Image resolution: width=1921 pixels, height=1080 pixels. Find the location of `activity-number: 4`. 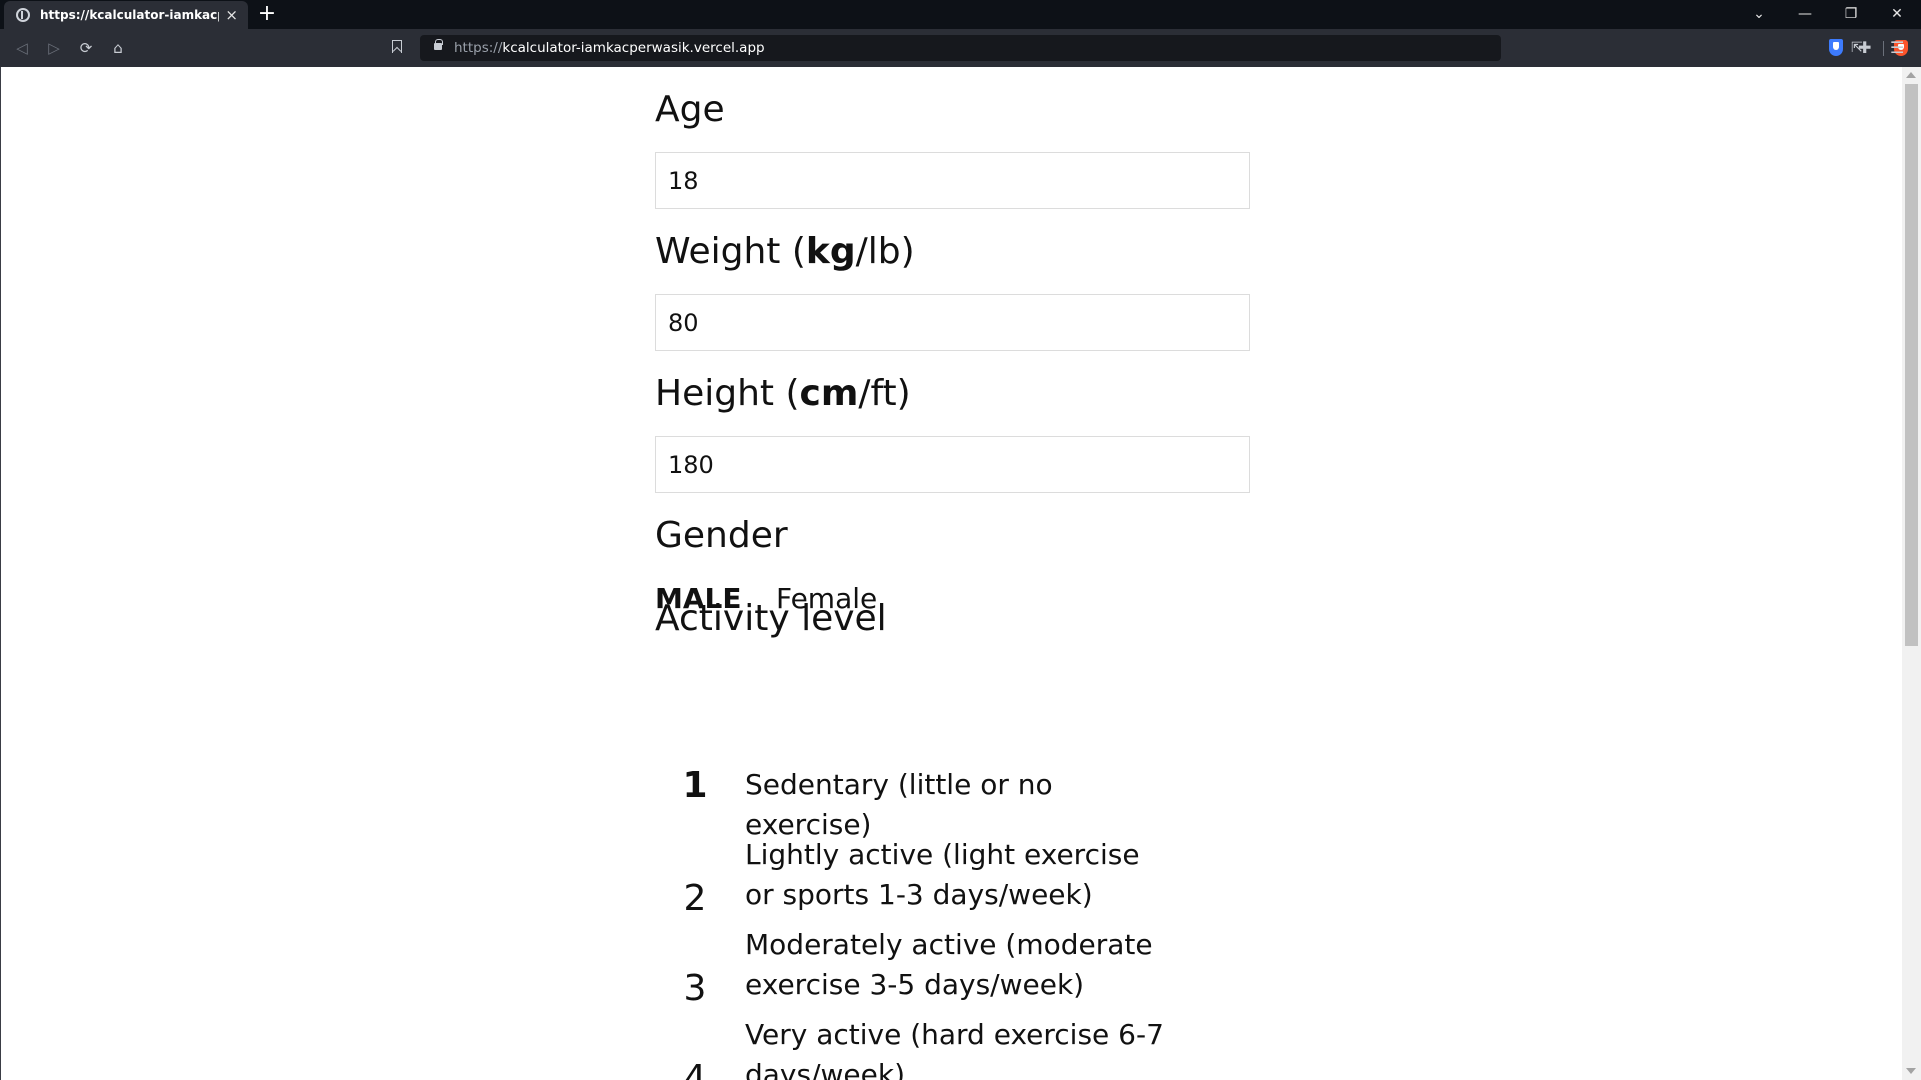

activity-number: 4 is located at coordinates (695, 1069).